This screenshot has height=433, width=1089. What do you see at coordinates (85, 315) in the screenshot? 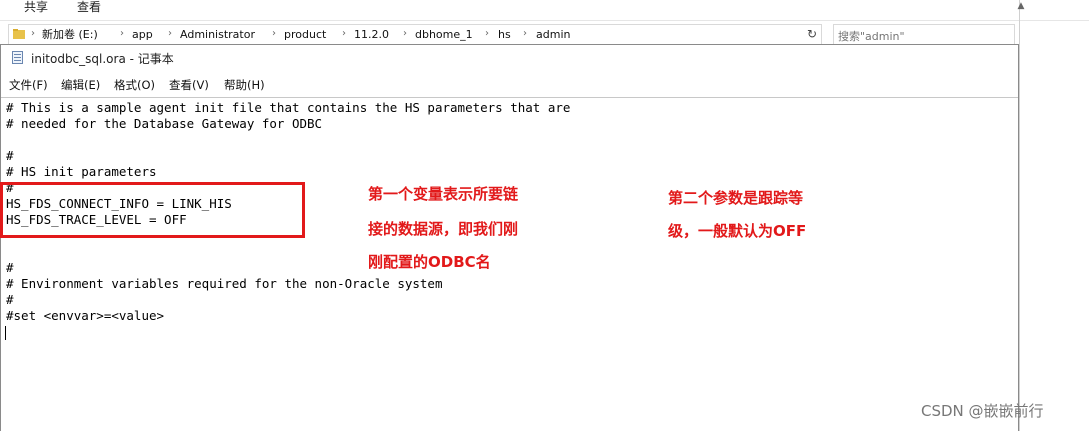
I see `editor-line: #set <envvar>=<value>` at bounding box center [85, 315].